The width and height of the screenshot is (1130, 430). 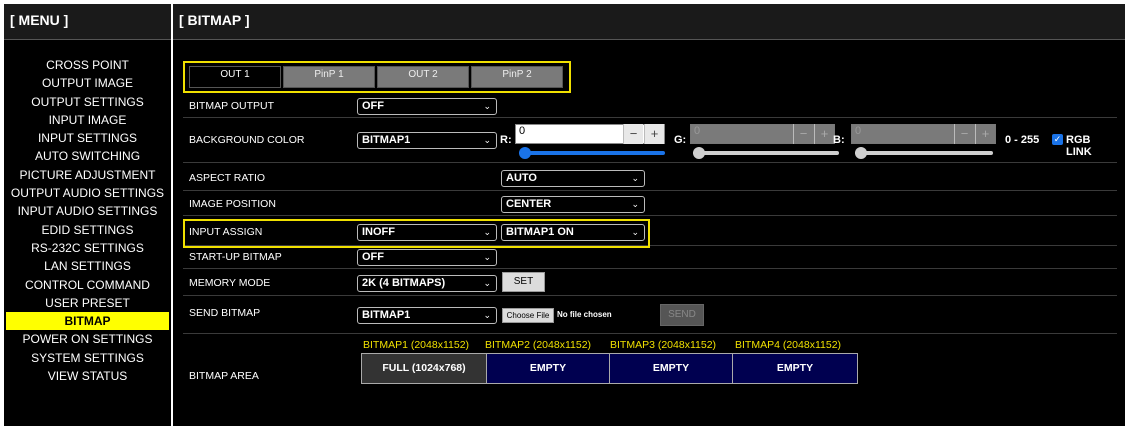 What do you see at coordinates (329, 77) in the screenshot?
I see `tab-pinp-1: PinP 1` at bounding box center [329, 77].